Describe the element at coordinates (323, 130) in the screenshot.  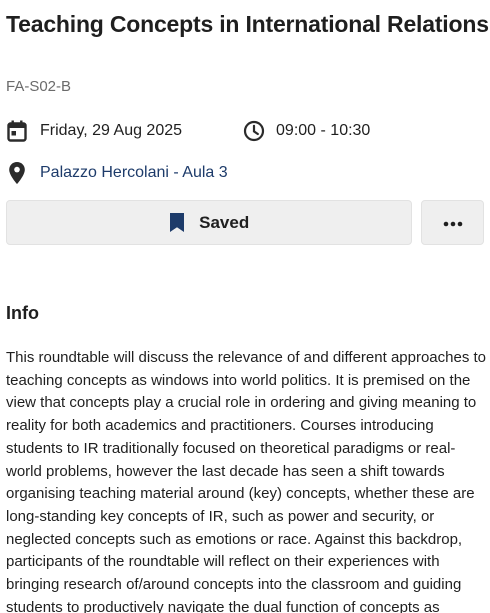
I see `session-time-text: 09:00 - 10:30` at that location.